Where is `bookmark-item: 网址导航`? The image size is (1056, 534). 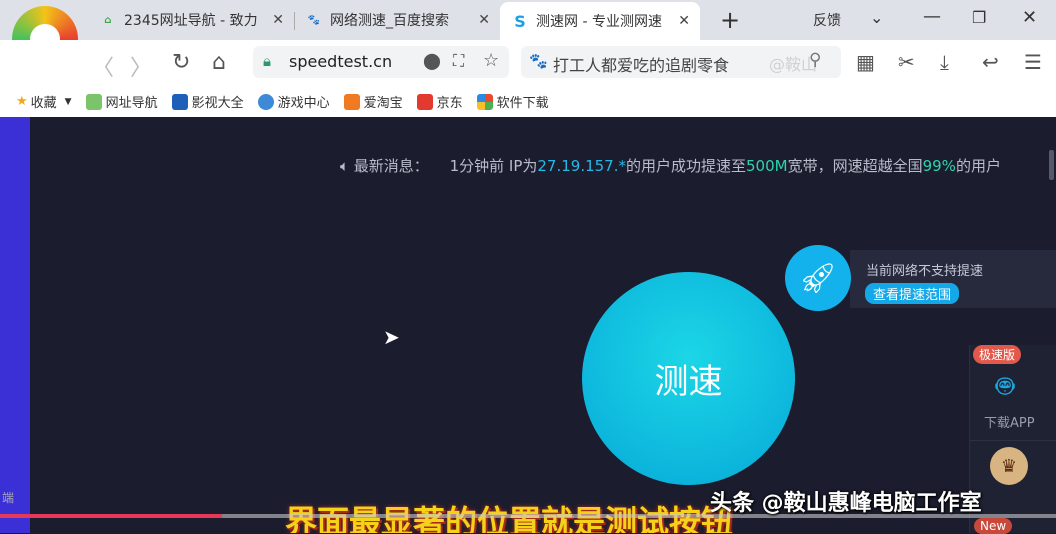
bookmark-item: 网址导航 is located at coordinates (121, 101).